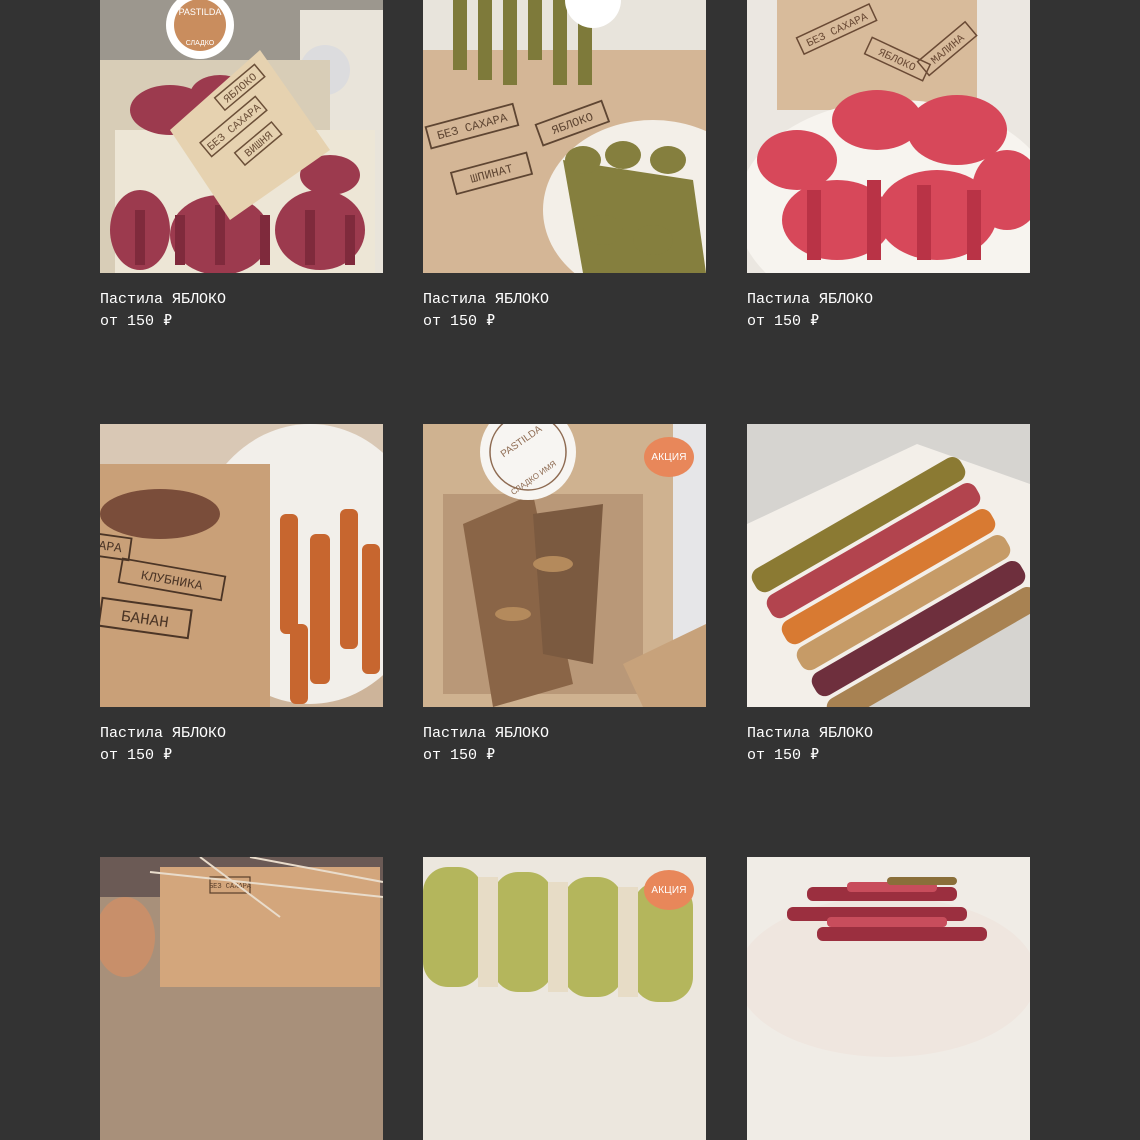 This screenshot has height=1140, width=1140. I want to click on product-photo: БЕЗ САХАРА ЯБЛОКО ШПИНАТ, so click(564, 136).